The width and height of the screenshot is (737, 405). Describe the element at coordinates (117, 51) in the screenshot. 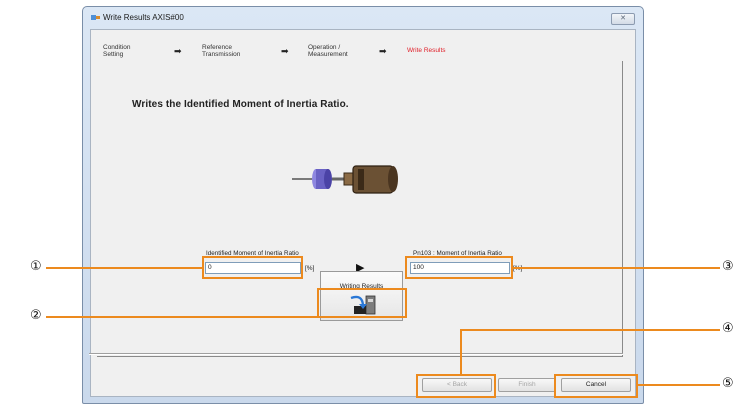

I see `step-condition-setting: Condition Setting` at that location.